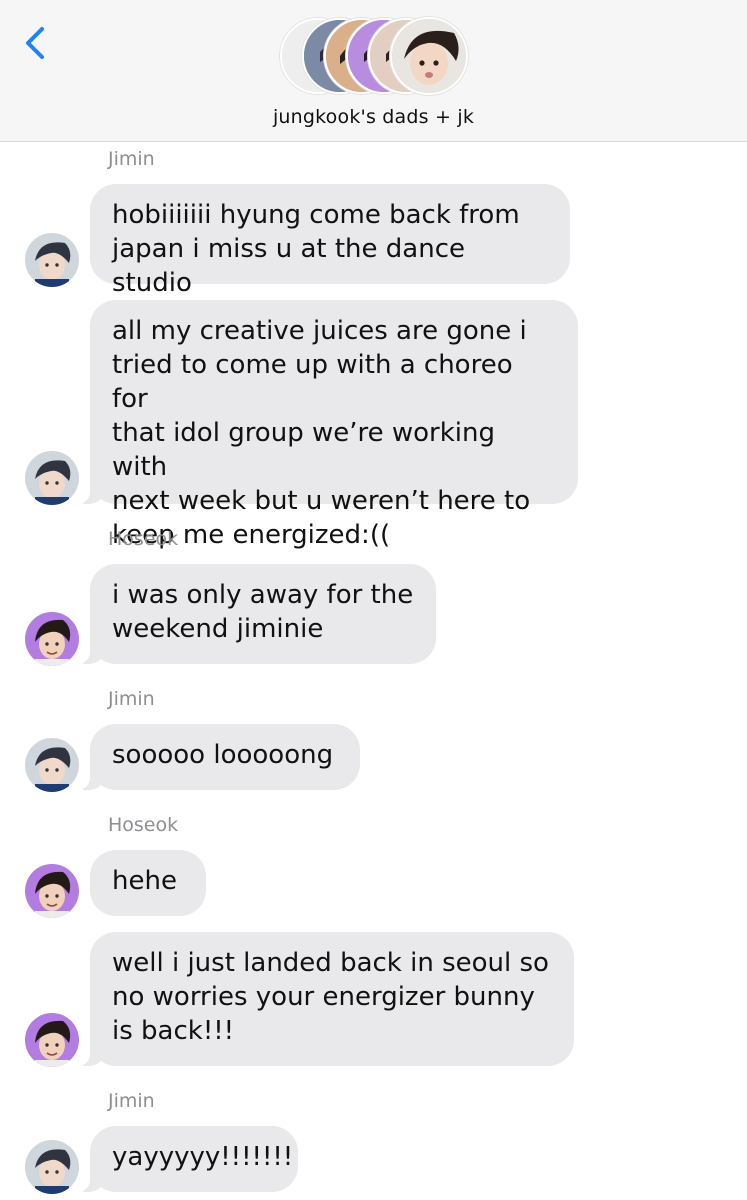 This screenshot has height=1200, width=747. What do you see at coordinates (188, 1159) in the screenshot?
I see `message-bubble: yayyyyy!!!!!!!` at bounding box center [188, 1159].